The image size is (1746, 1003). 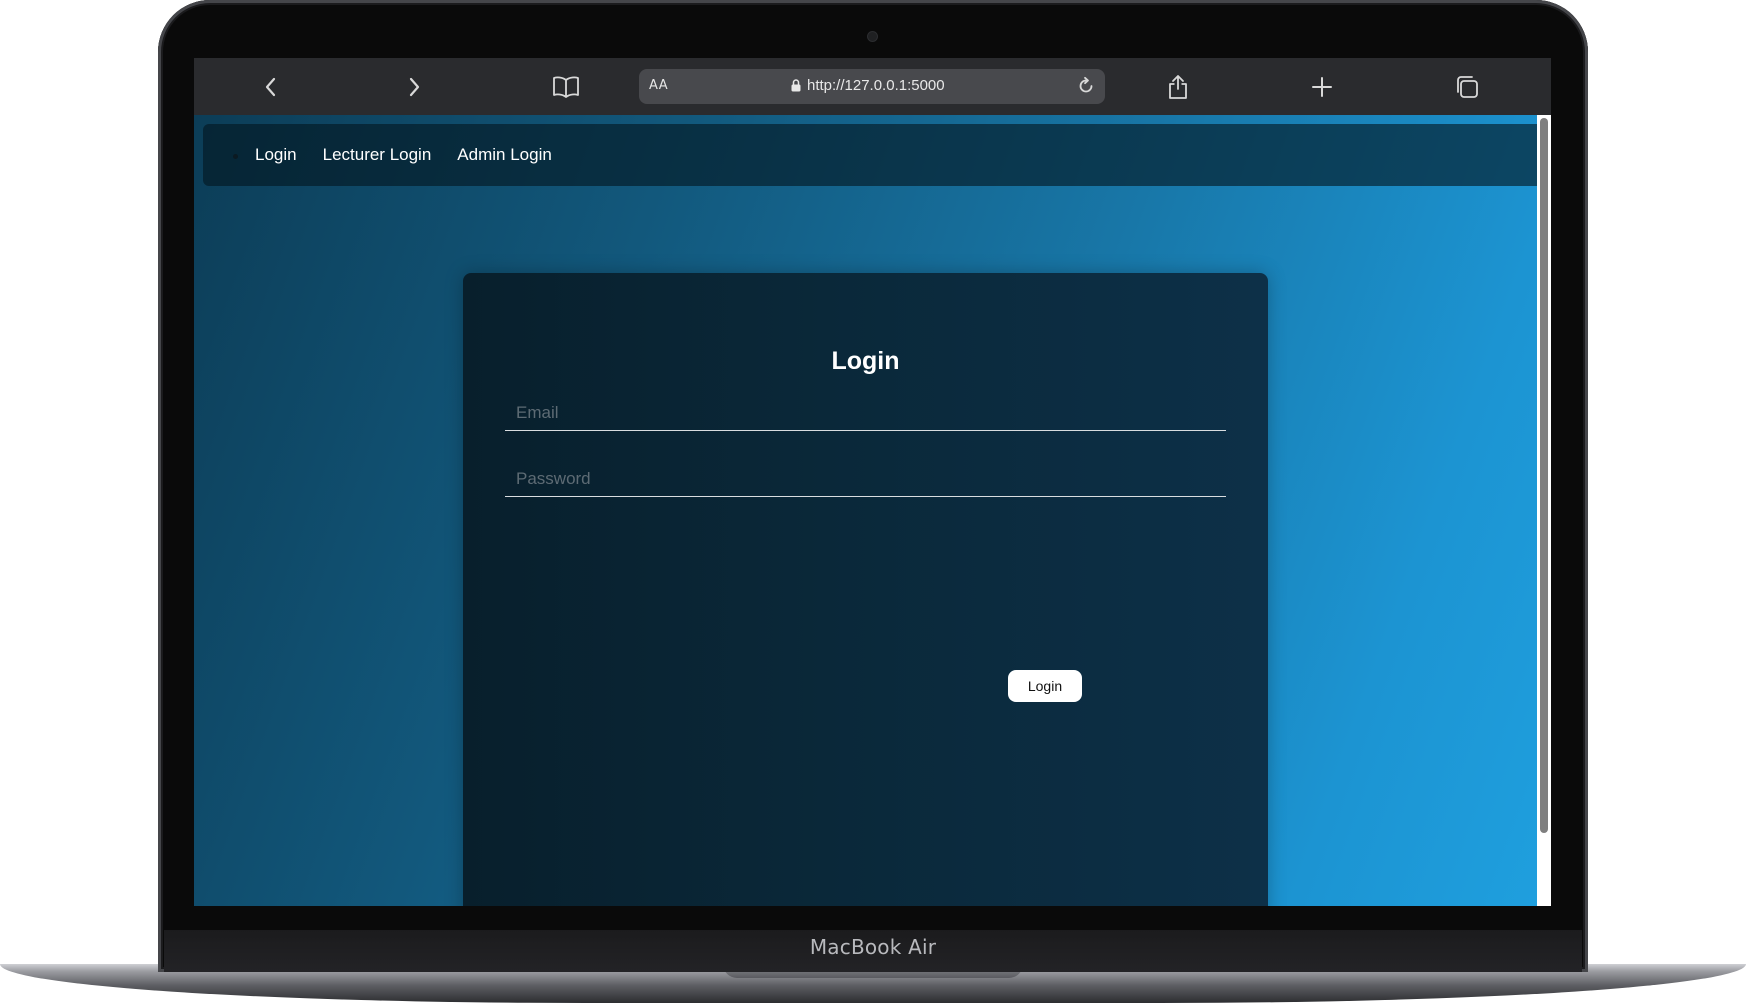 I want to click on lock-icon, so click(x=796, y=85).